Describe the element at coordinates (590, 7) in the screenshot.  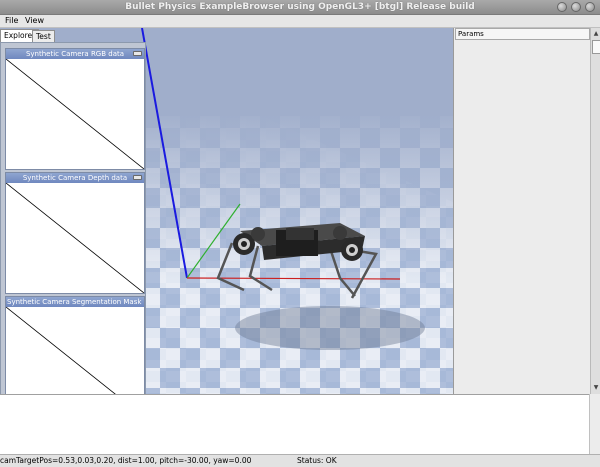
I see `close-button` at that location.